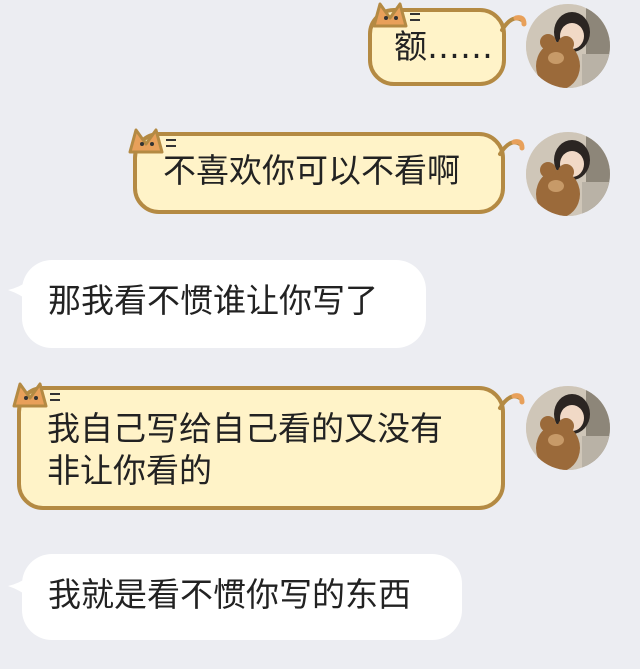  I want to click on message-text: 那我看不惯谁让你写了, so click(213, 300).